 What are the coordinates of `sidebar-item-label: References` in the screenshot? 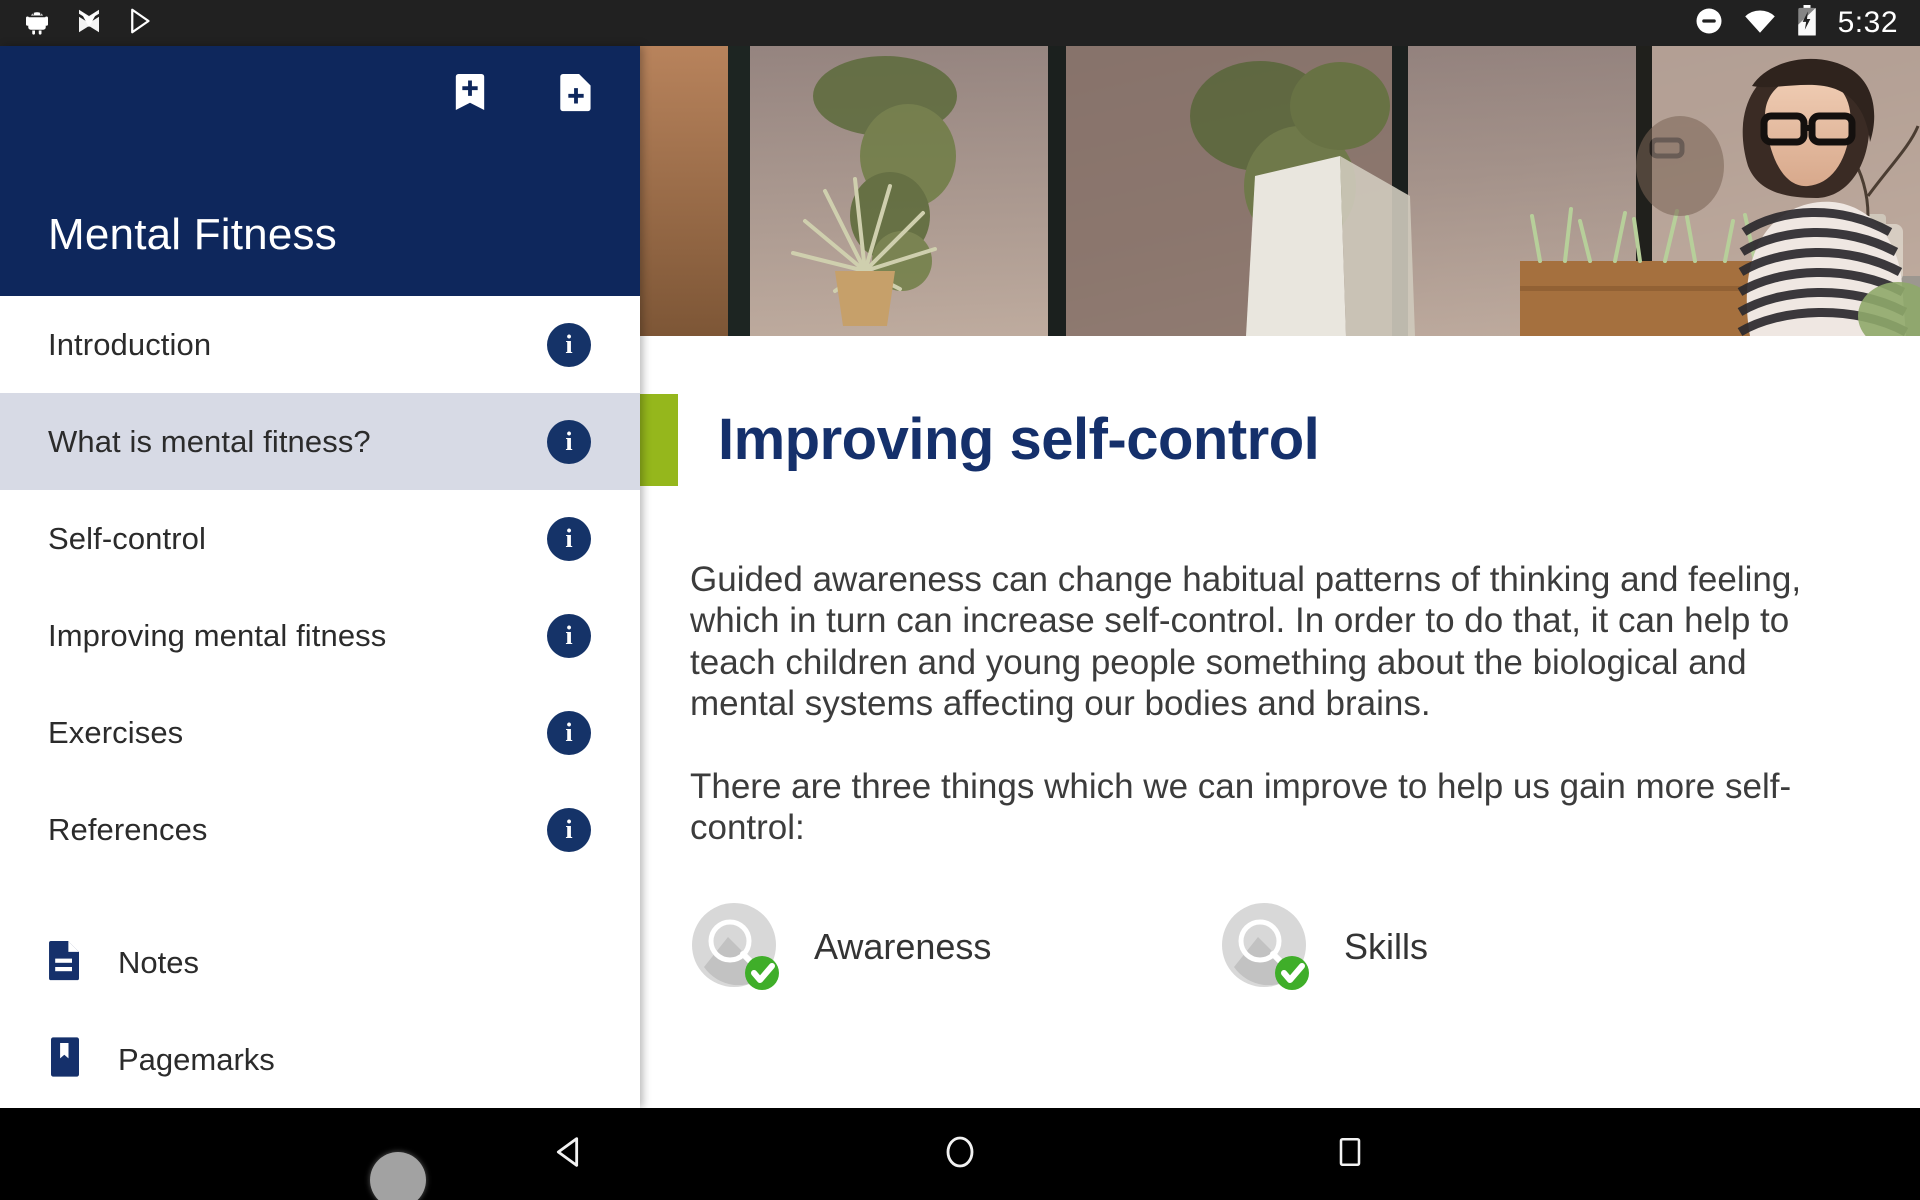 It's located at (128, 829).